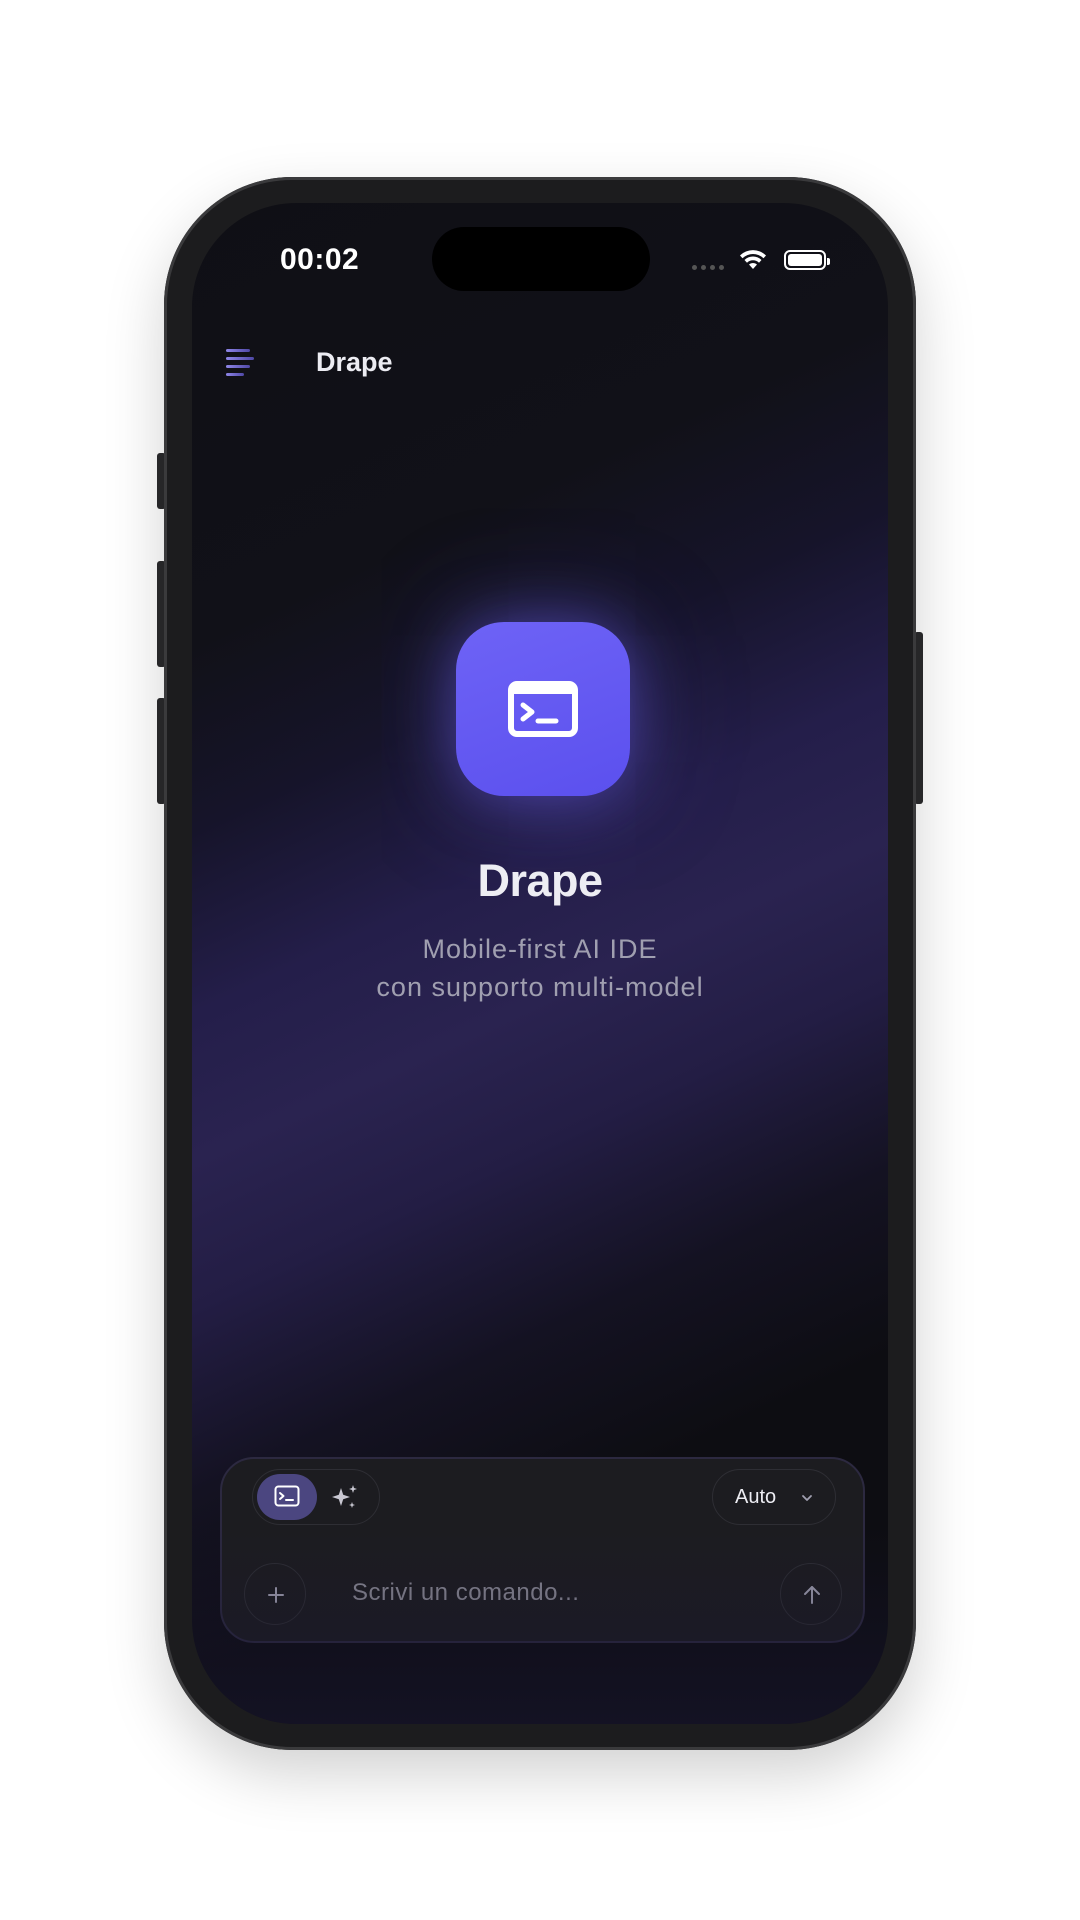  I want to click on arrow-up-icon, so click(812, 1595).